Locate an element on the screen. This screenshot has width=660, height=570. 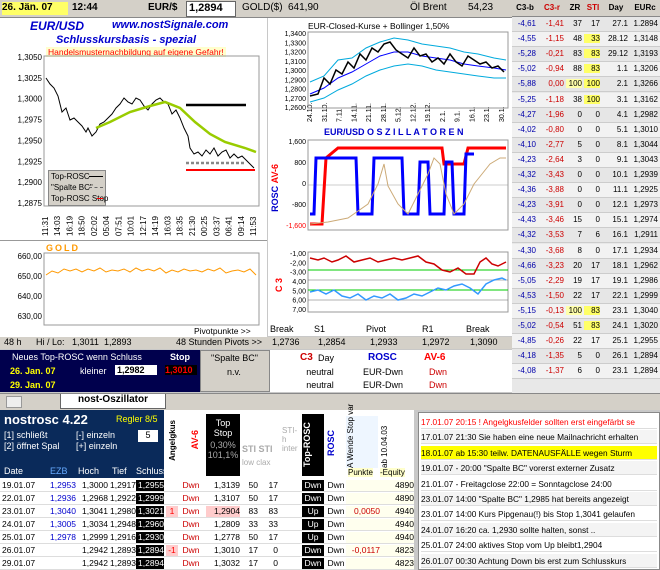
right-table-cell: 4.1 is located at coordinates (622, 114).